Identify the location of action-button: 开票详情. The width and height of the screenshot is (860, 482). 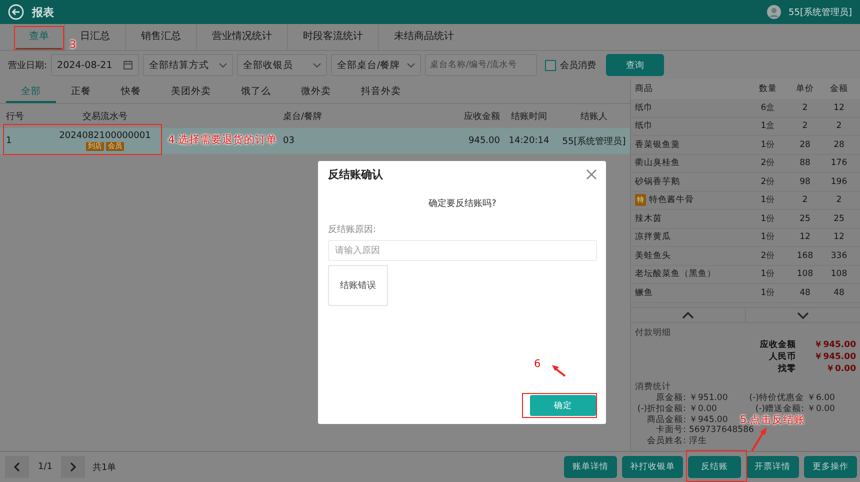
(772, 467).